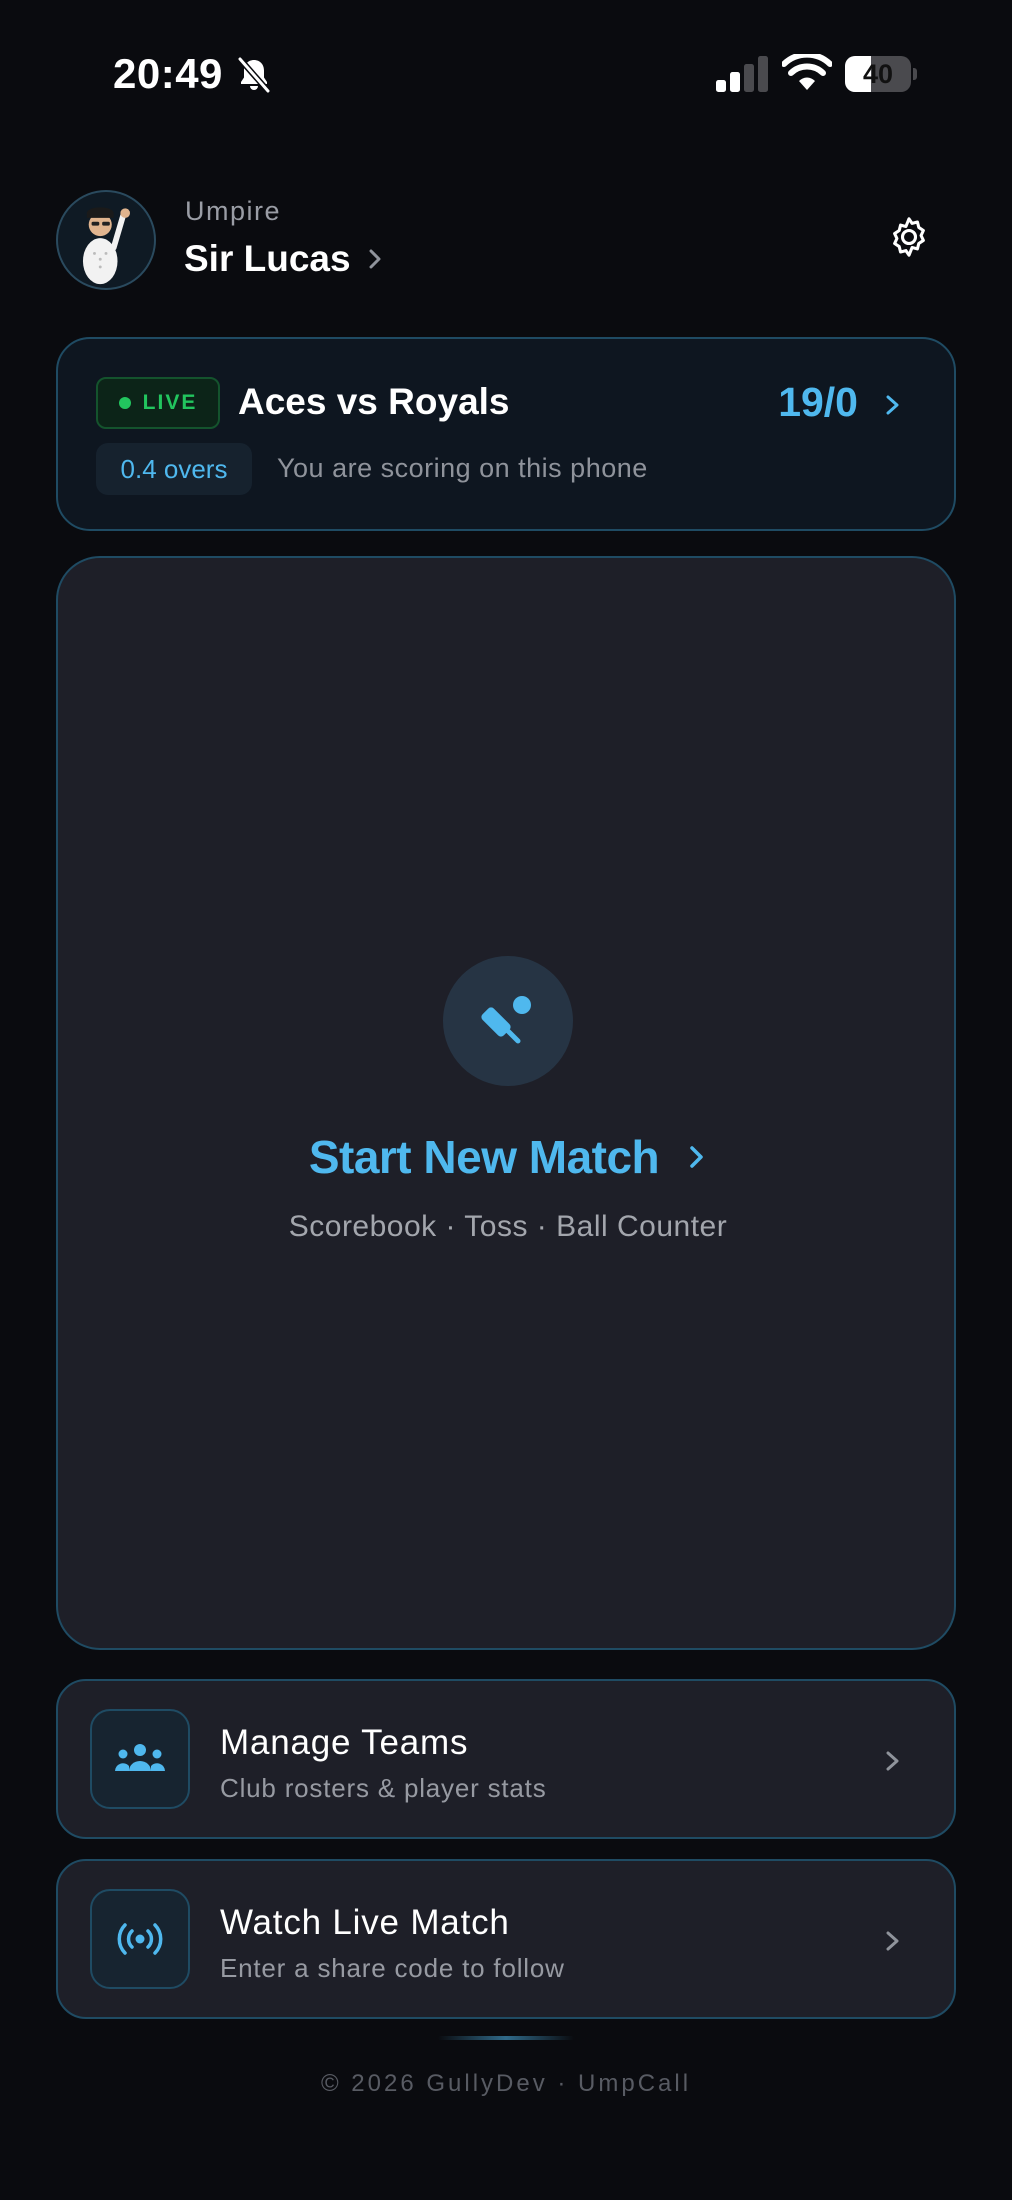  I want to click on cricket-bat-icon, so click(506, 1020).